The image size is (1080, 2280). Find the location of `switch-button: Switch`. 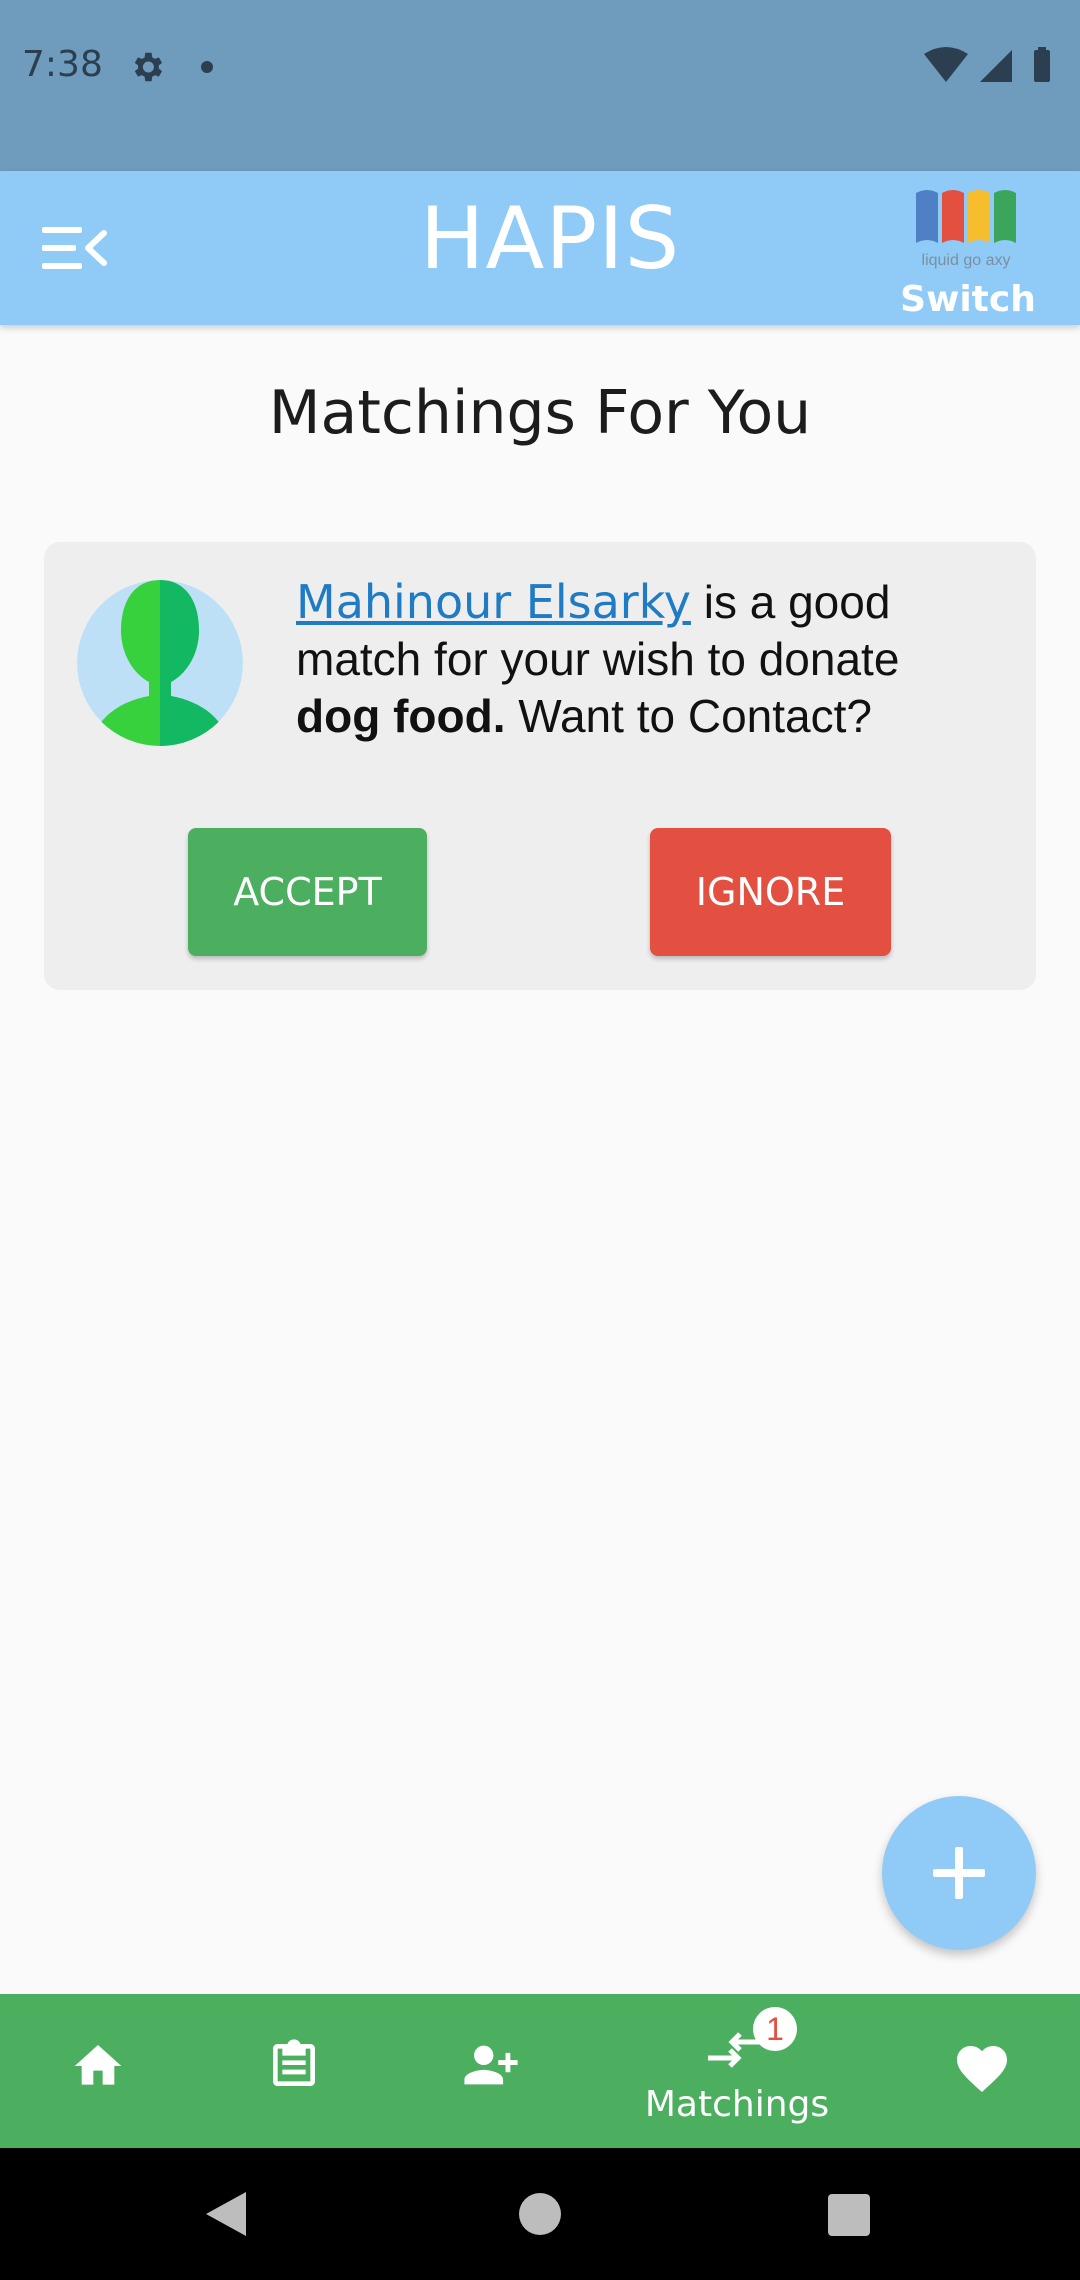

switch-button: Switch is located at coordinates (968, 299).